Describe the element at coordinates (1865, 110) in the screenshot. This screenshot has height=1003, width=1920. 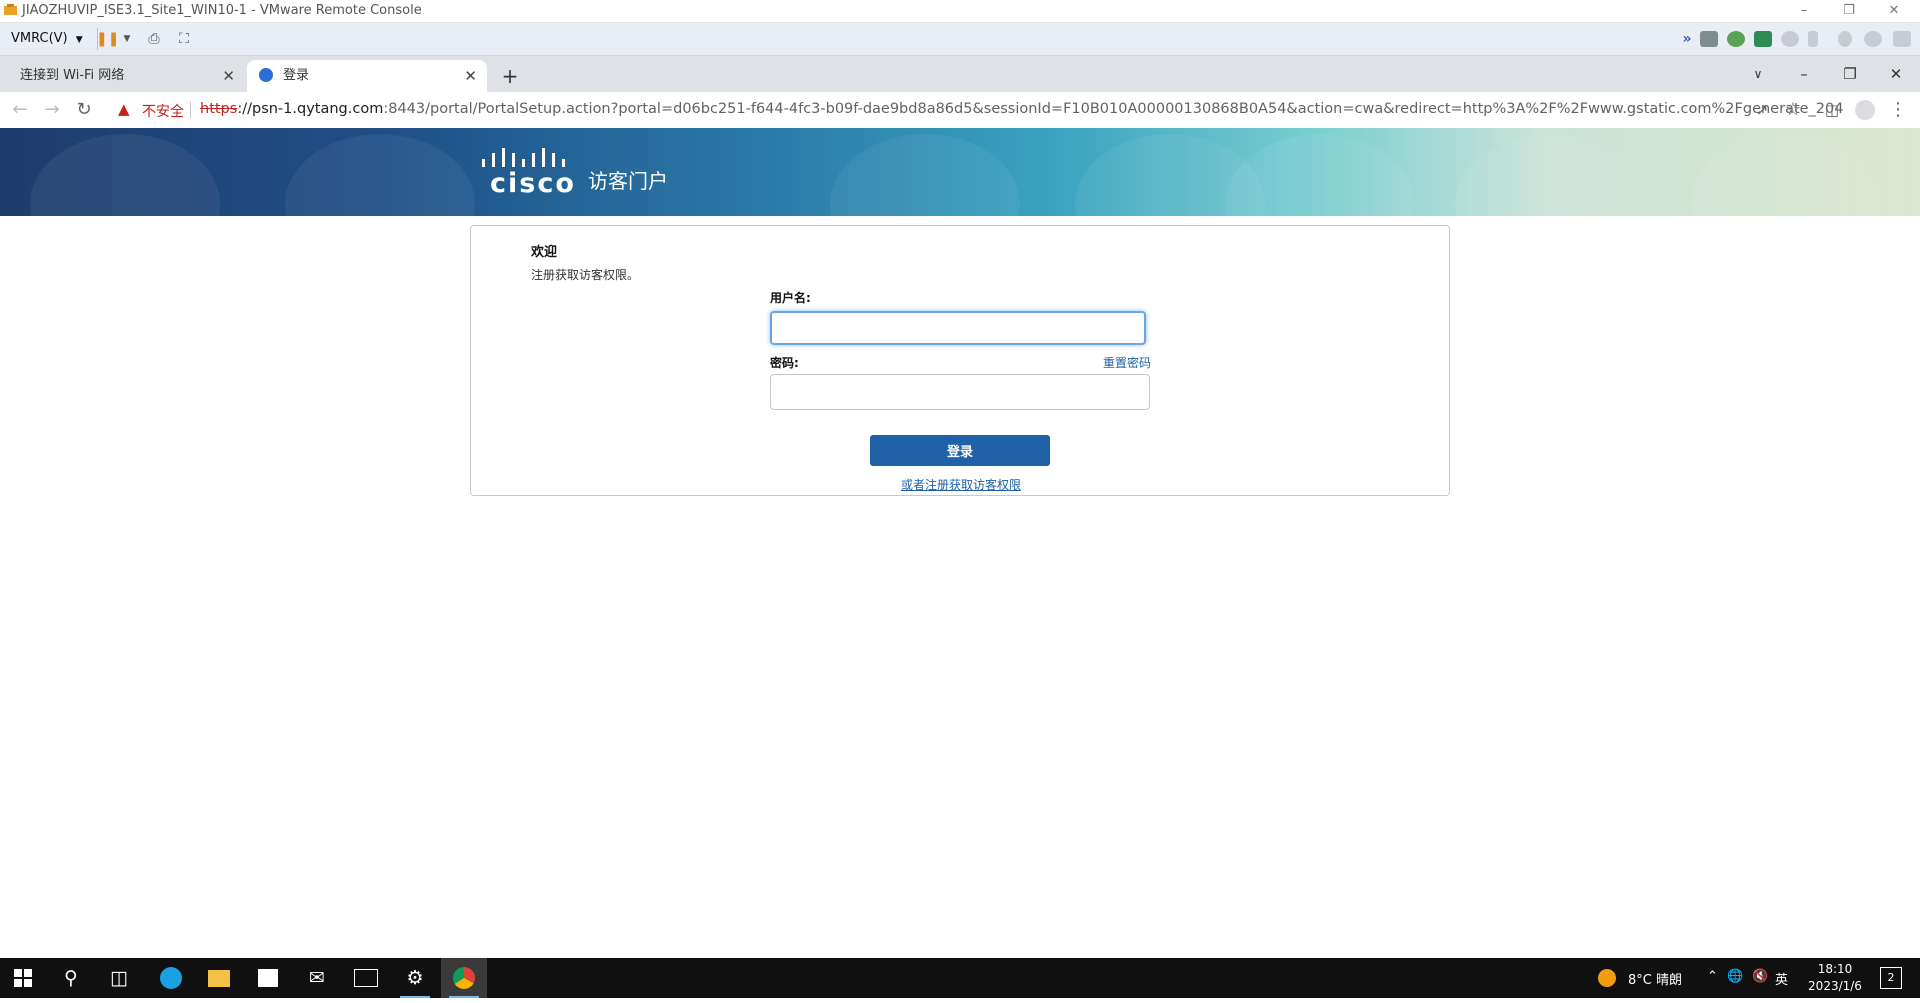
I see `profile-avatar-icon` at that location.